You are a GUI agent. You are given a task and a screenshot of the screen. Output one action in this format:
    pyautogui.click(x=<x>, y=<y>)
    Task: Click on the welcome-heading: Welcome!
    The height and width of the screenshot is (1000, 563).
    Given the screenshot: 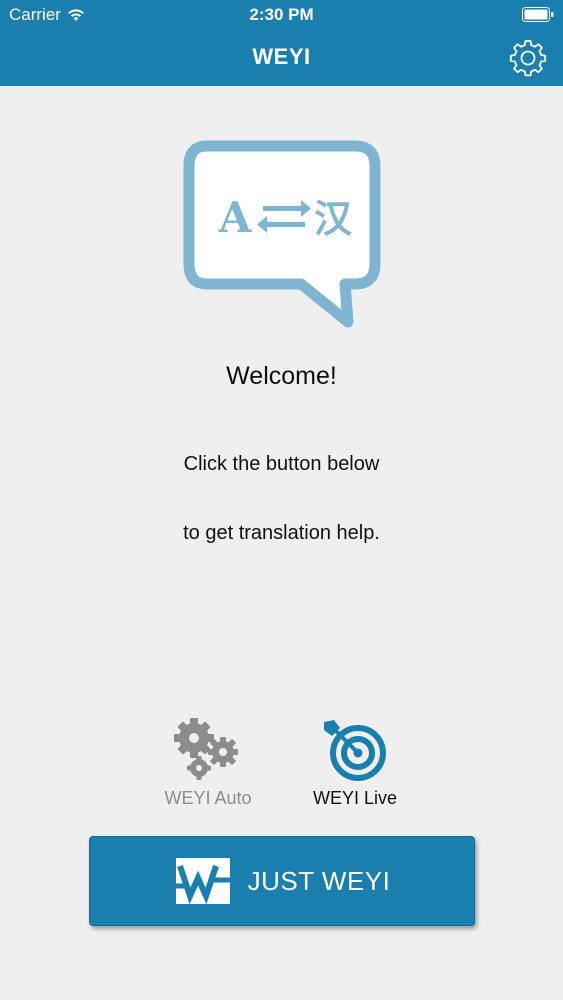 What is the action you would take?
    pyautogui.click(x=281, y=376)
    